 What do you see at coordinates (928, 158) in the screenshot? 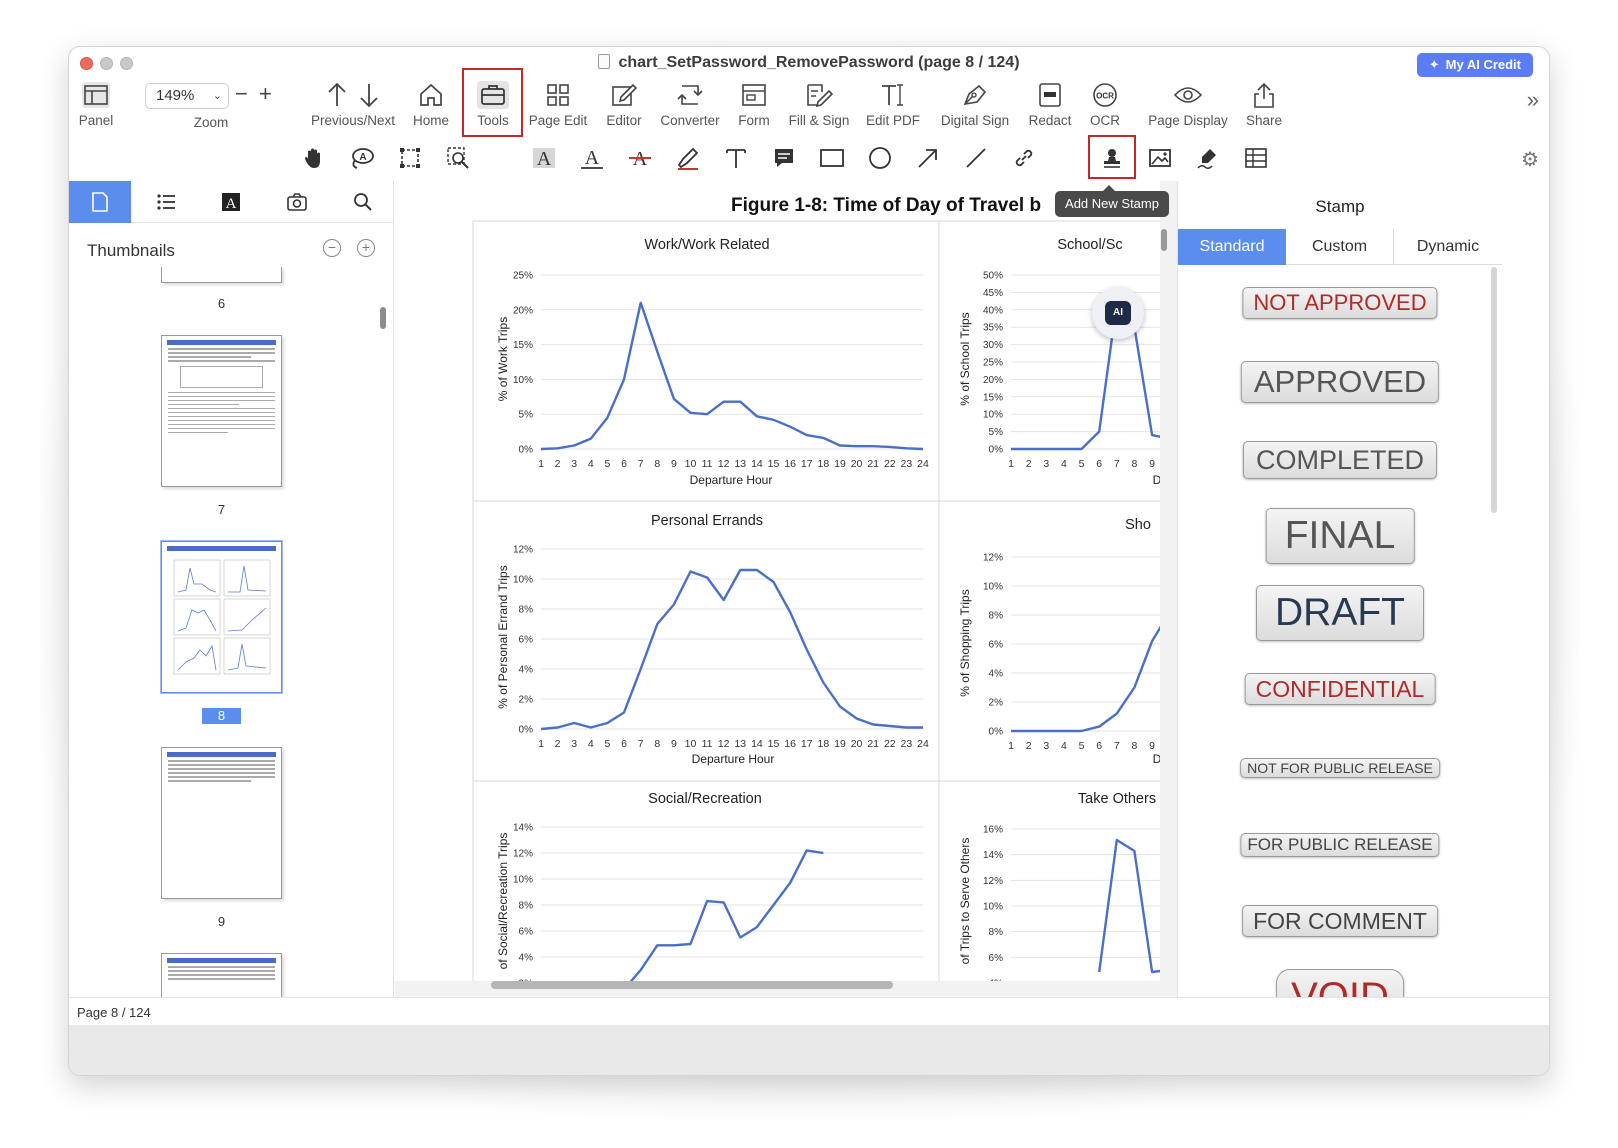
I see `arrow-icon` at bounding box center [928, 158].